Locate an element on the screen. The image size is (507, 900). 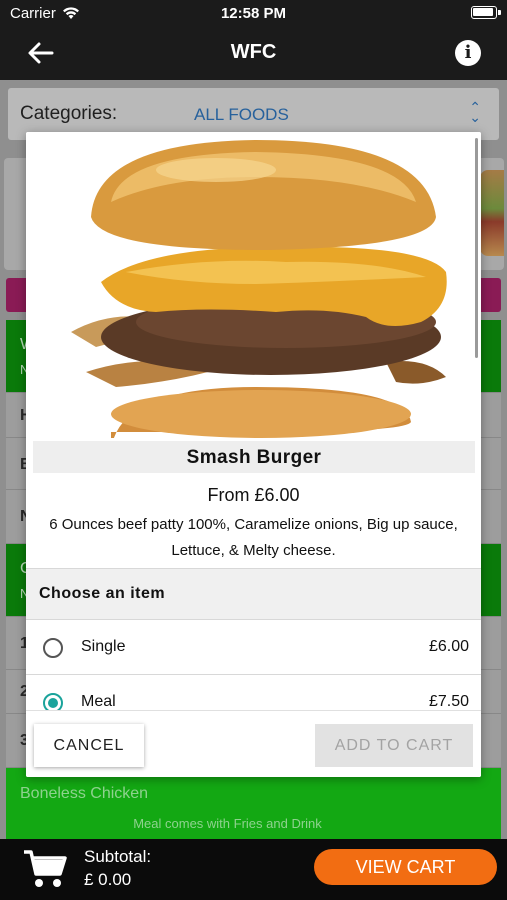
option-single: Single £6.00 is located at coordinates (253, 647).